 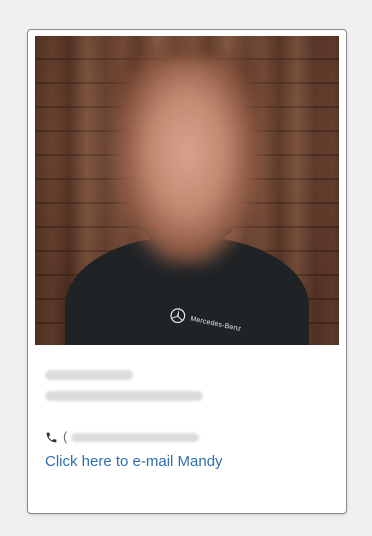 I want to click on phone-number-redacted, so click(x=135, y=437).